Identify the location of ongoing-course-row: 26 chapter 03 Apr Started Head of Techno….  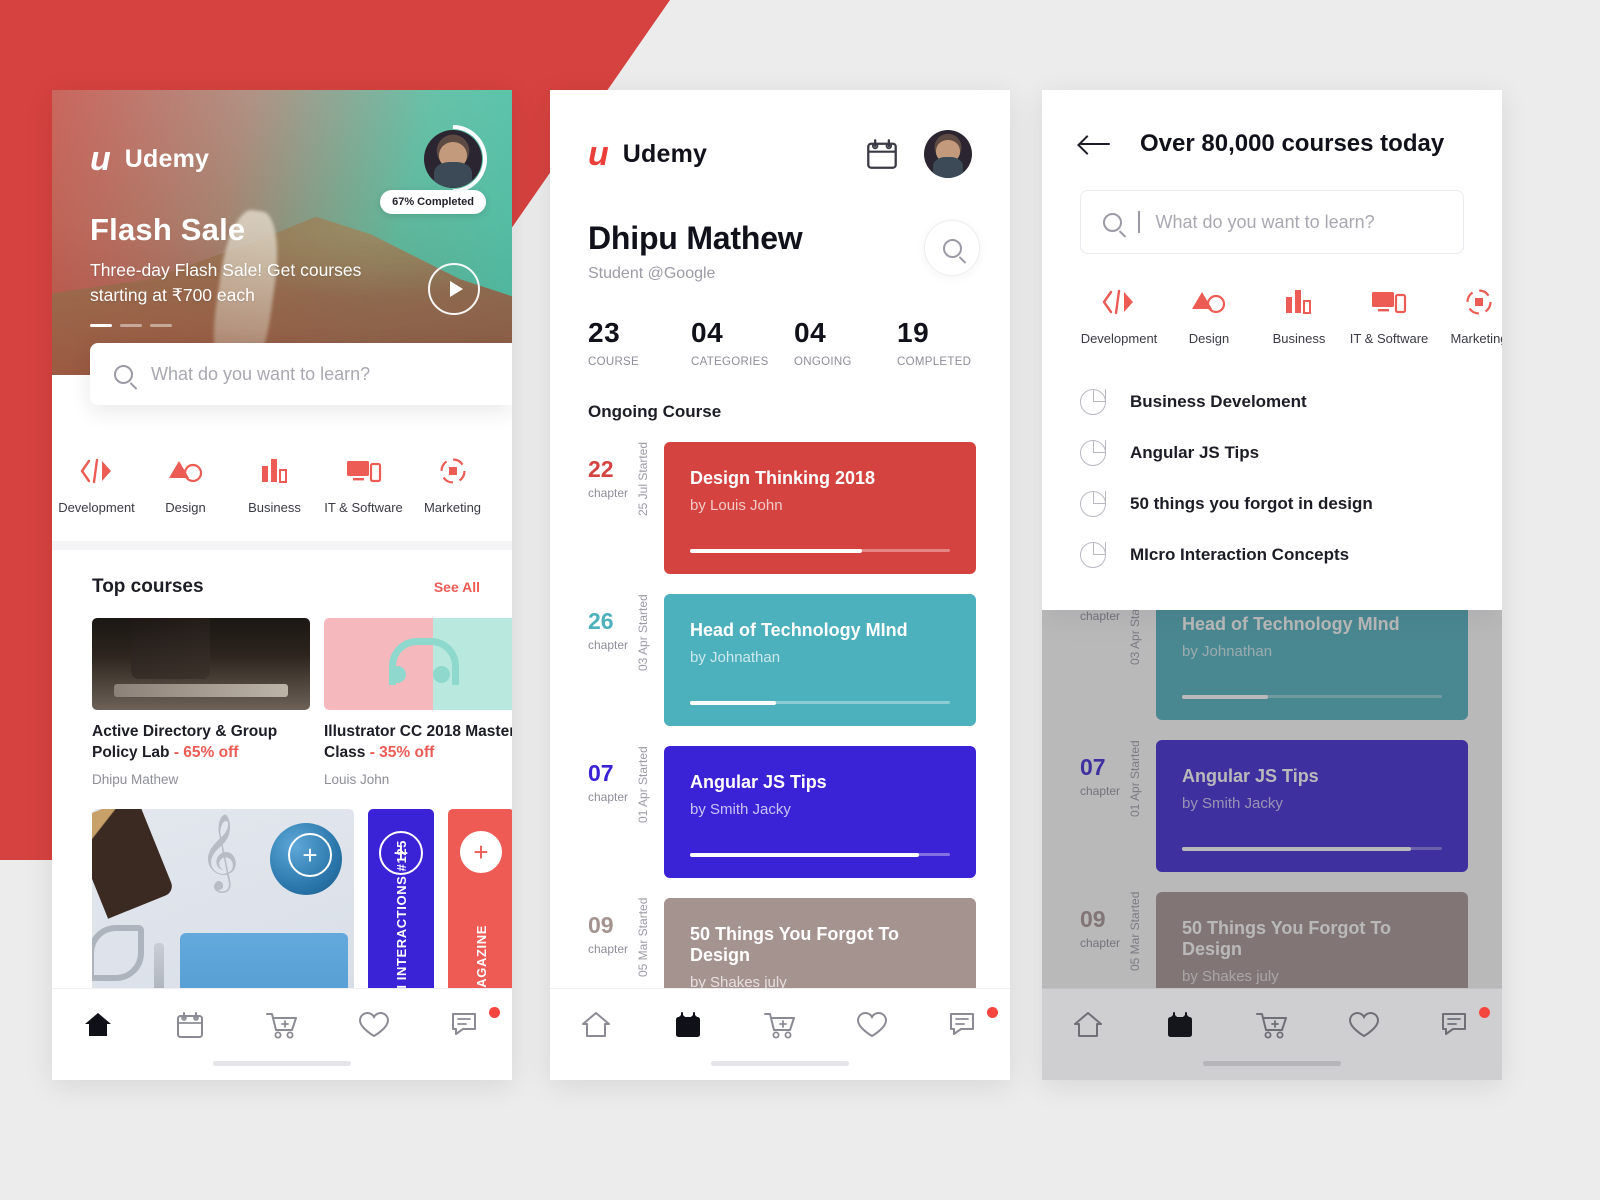
(780, 650).